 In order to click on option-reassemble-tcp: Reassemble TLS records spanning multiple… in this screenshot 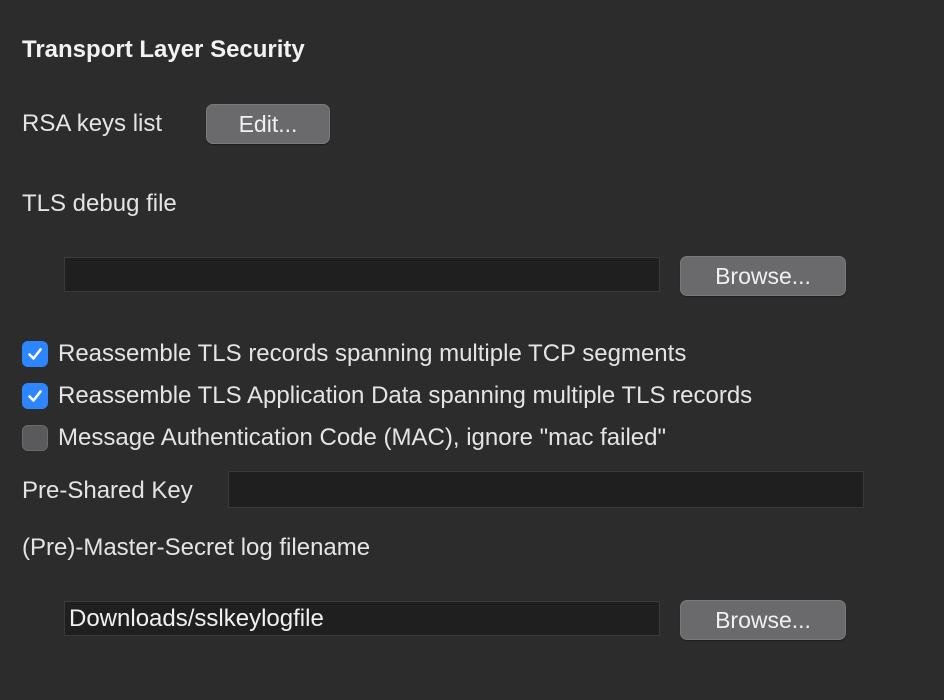, I will do `click(354, 354)`.